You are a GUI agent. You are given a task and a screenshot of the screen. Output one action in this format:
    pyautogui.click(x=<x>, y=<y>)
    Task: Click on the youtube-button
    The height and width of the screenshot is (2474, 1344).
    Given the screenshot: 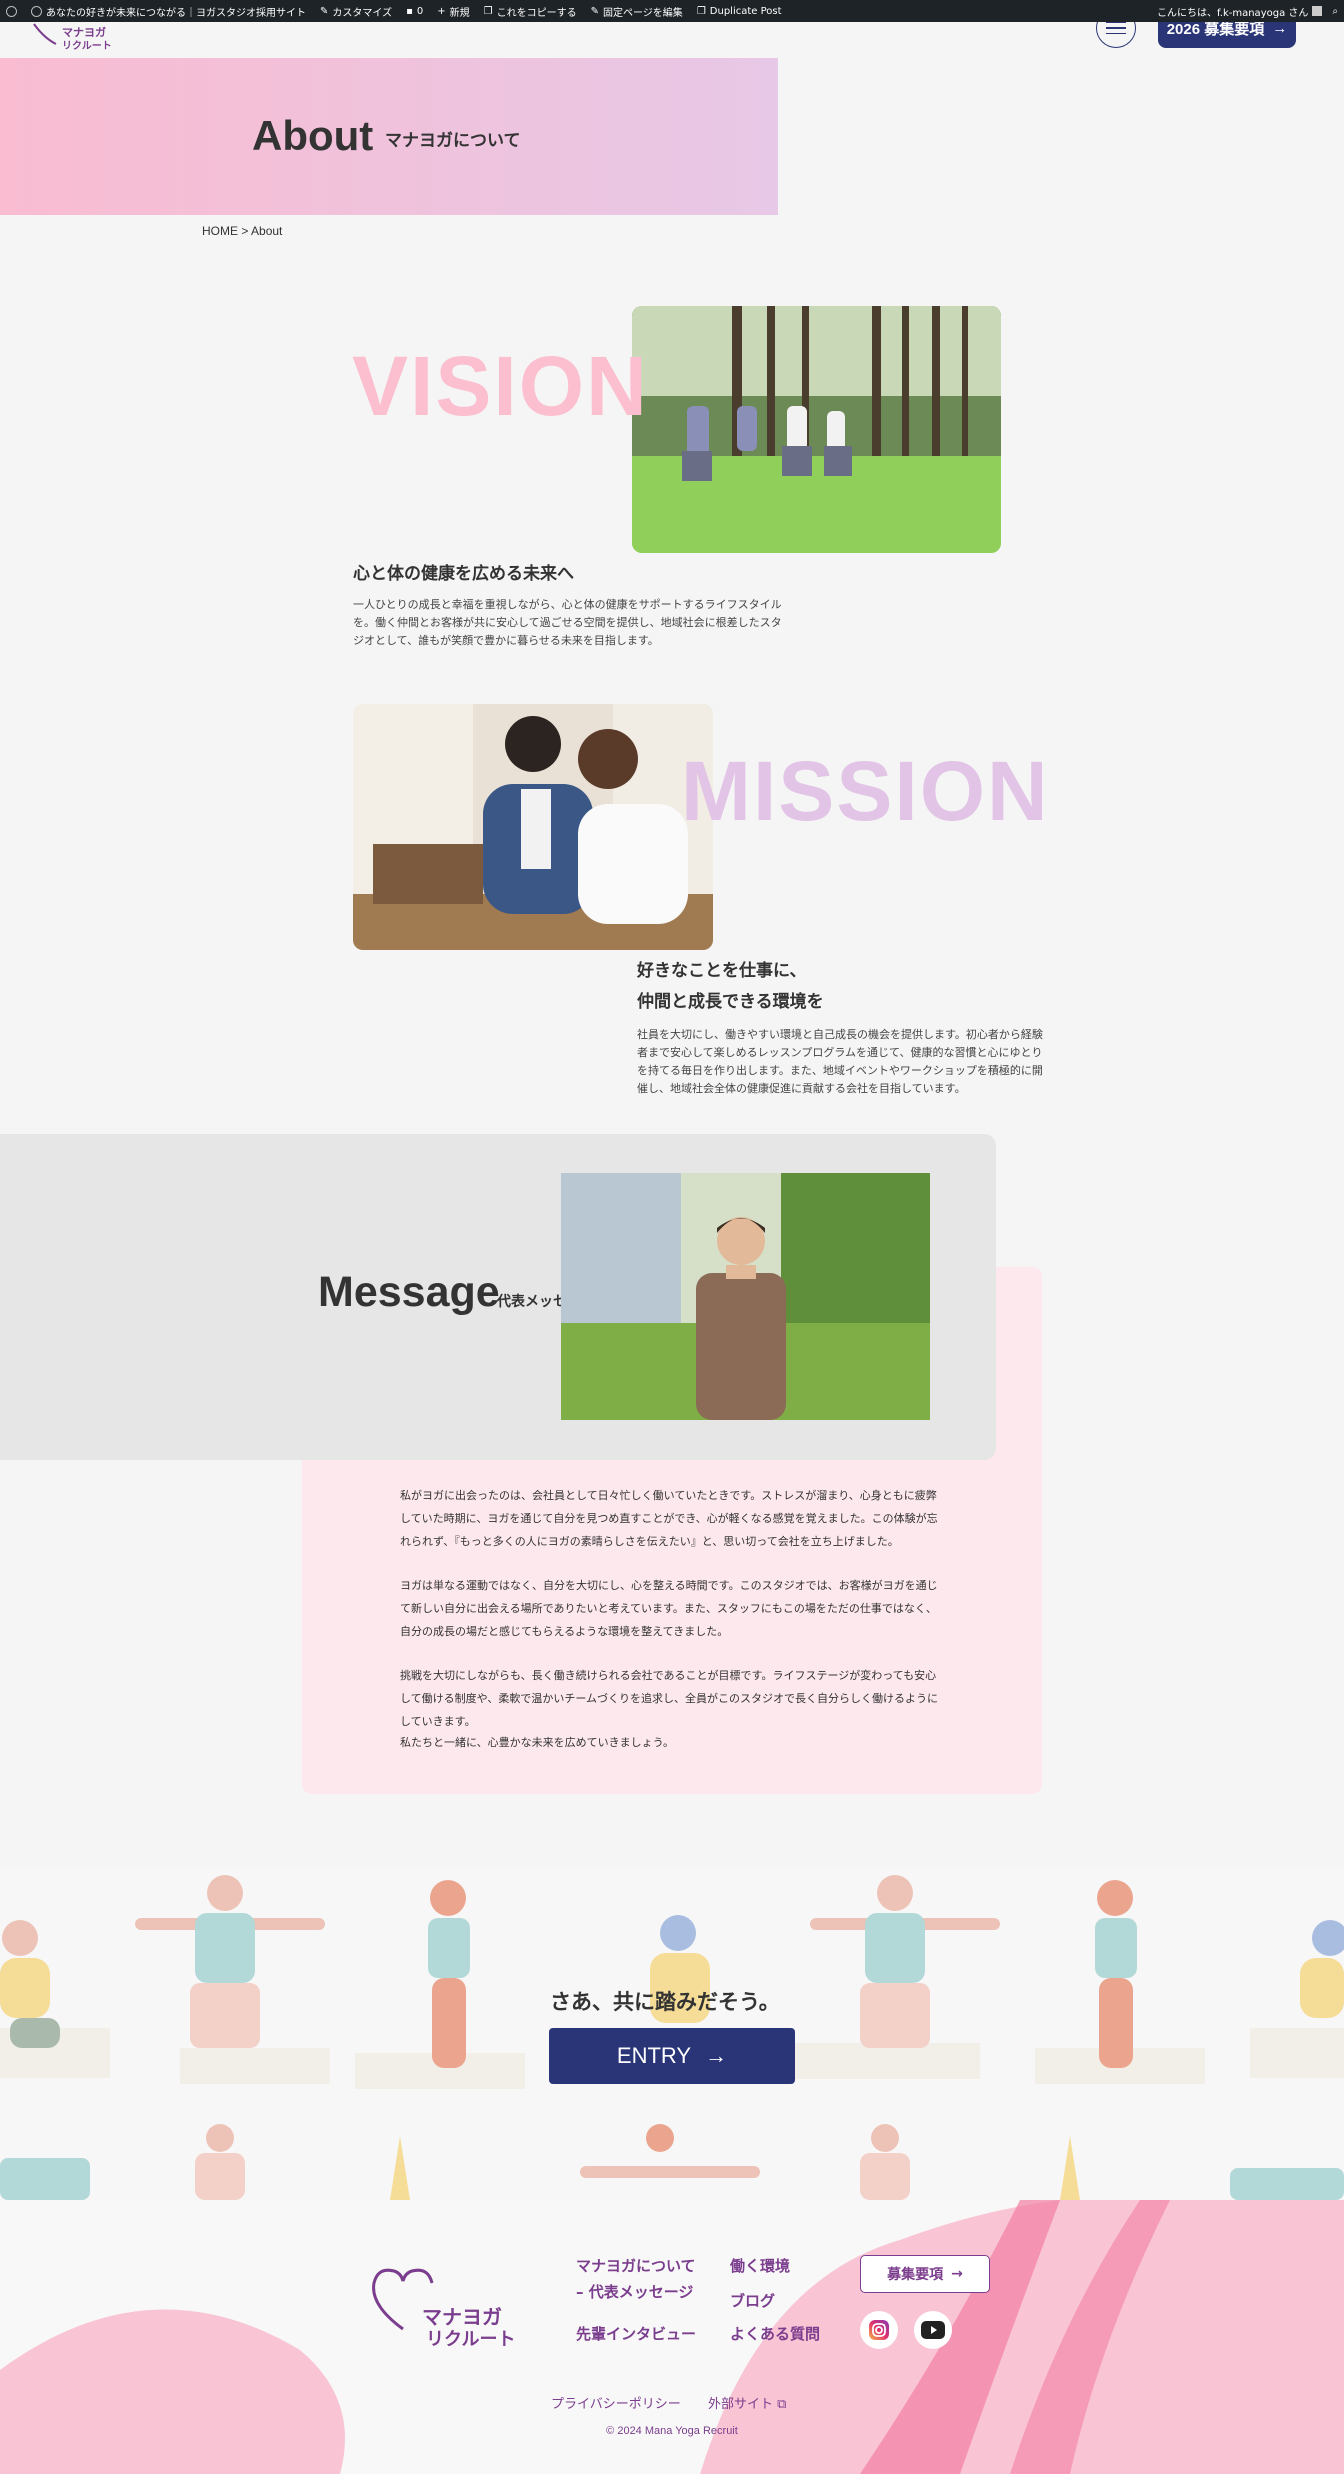 What is the action you would take?
    pyautogui.click(x=933, y=2330)
    